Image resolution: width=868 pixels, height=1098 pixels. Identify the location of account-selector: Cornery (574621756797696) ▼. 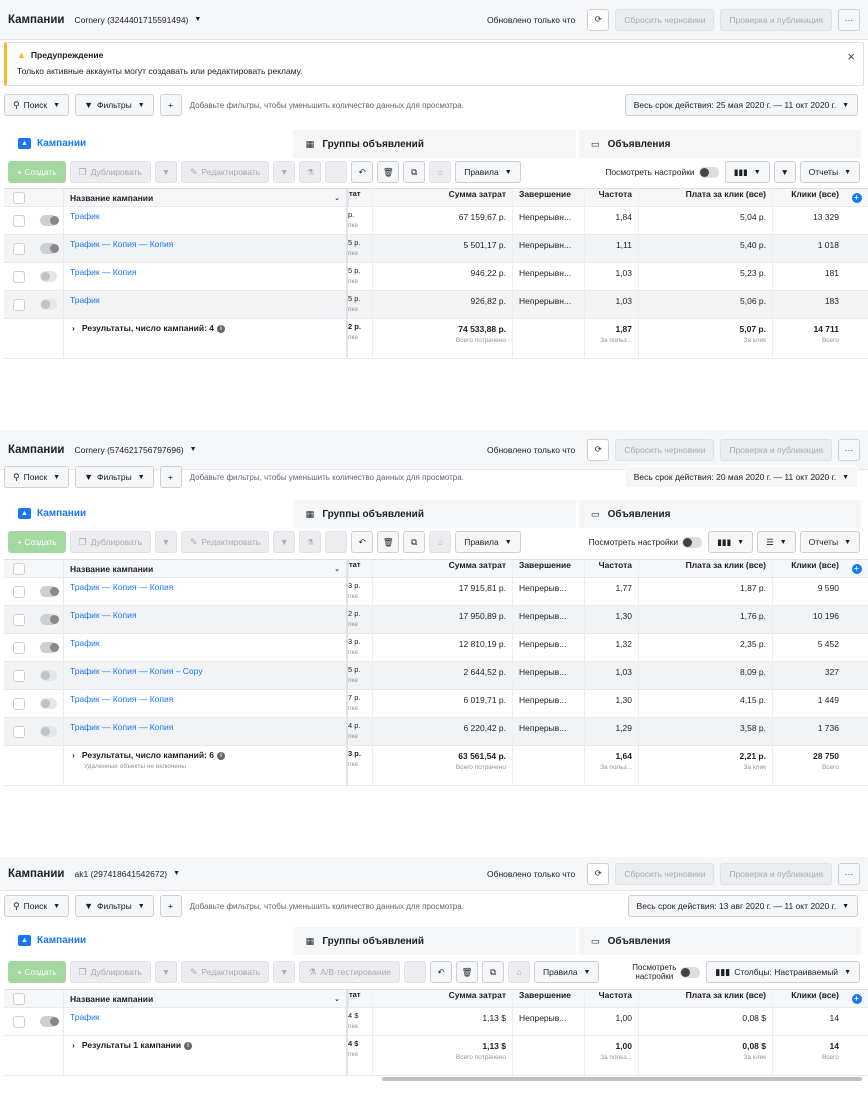
(136, 450).